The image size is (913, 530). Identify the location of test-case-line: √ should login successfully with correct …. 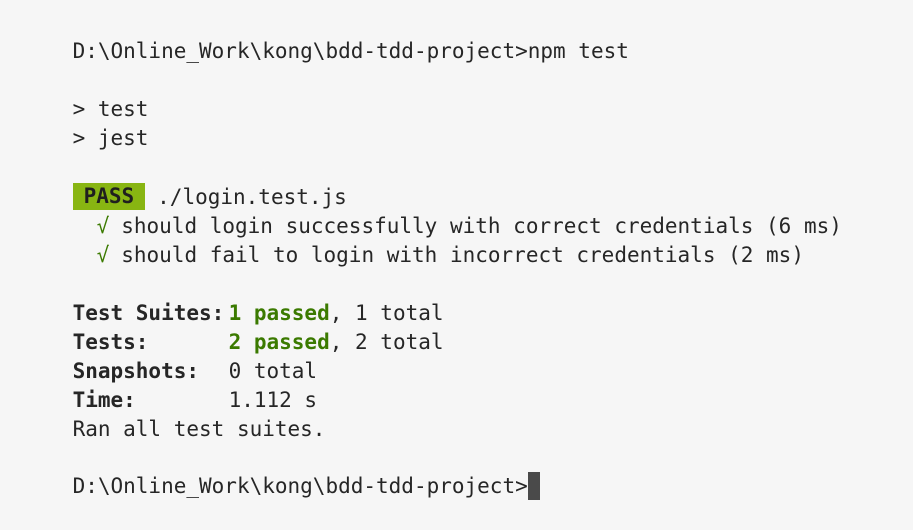
(432, 210).